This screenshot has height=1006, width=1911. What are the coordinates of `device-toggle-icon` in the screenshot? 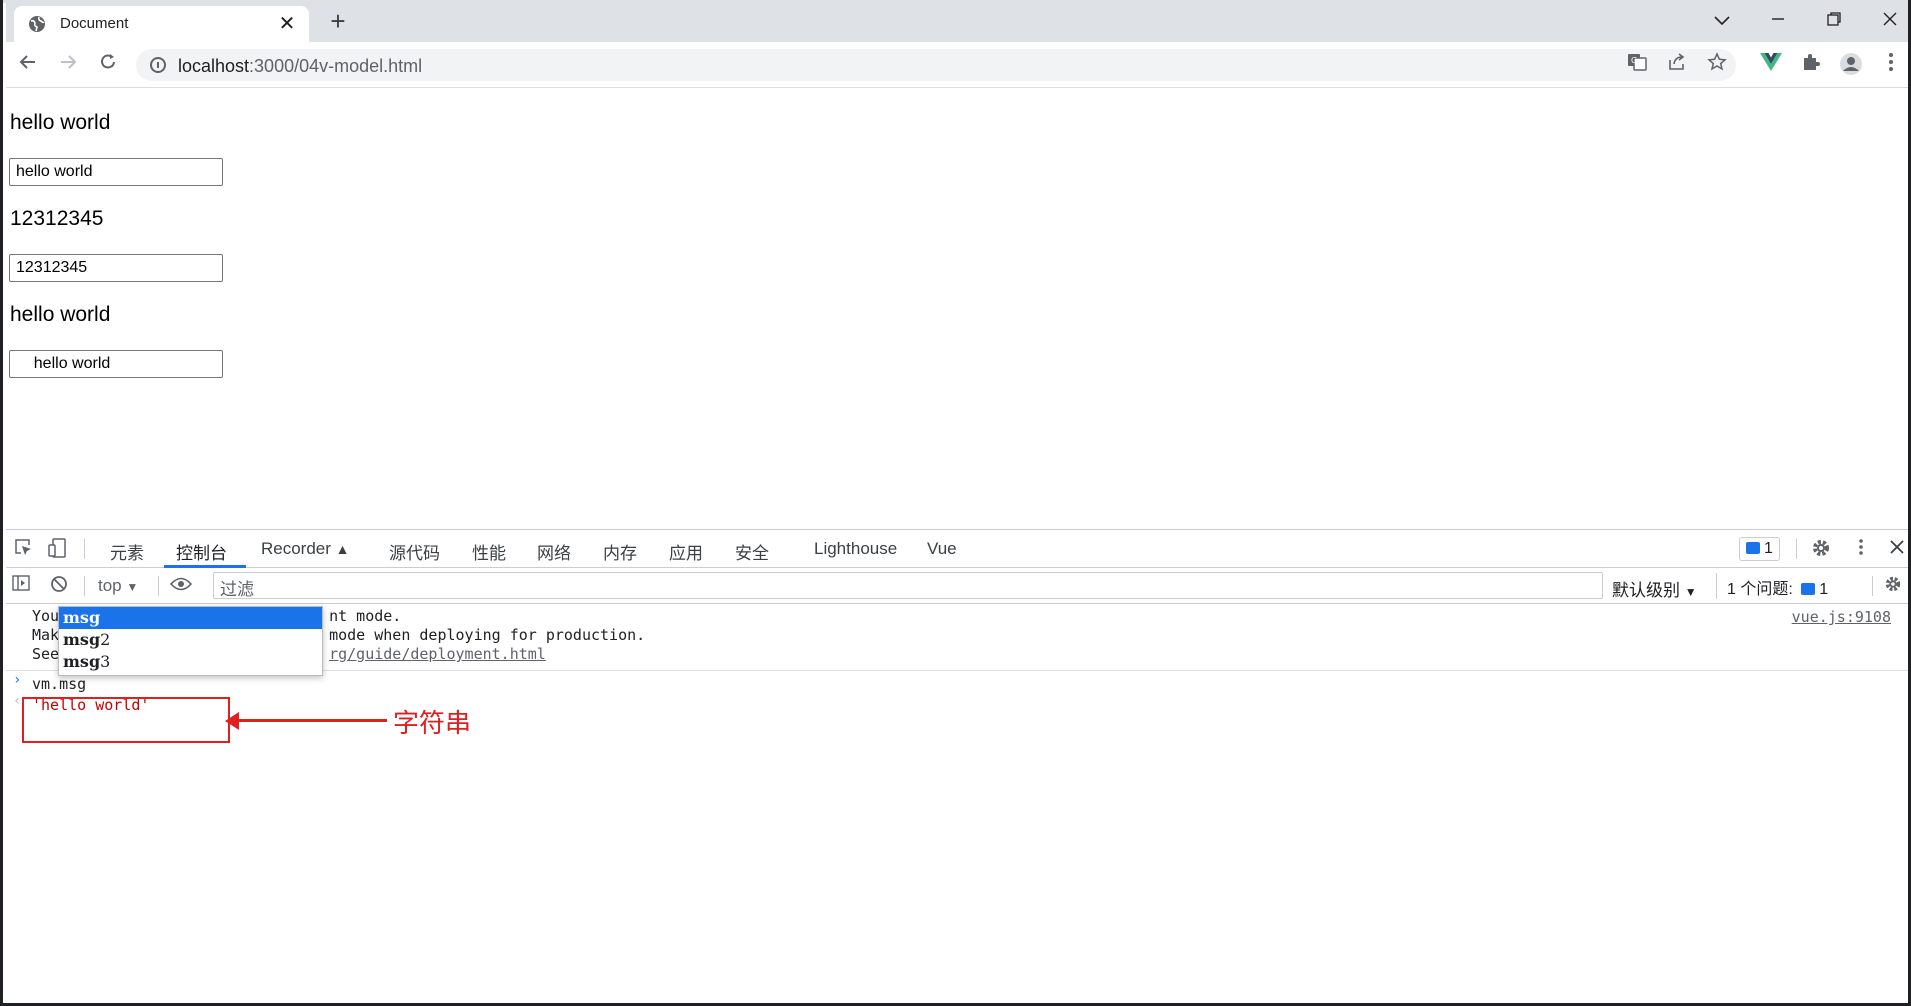 It's located at (57, 549).